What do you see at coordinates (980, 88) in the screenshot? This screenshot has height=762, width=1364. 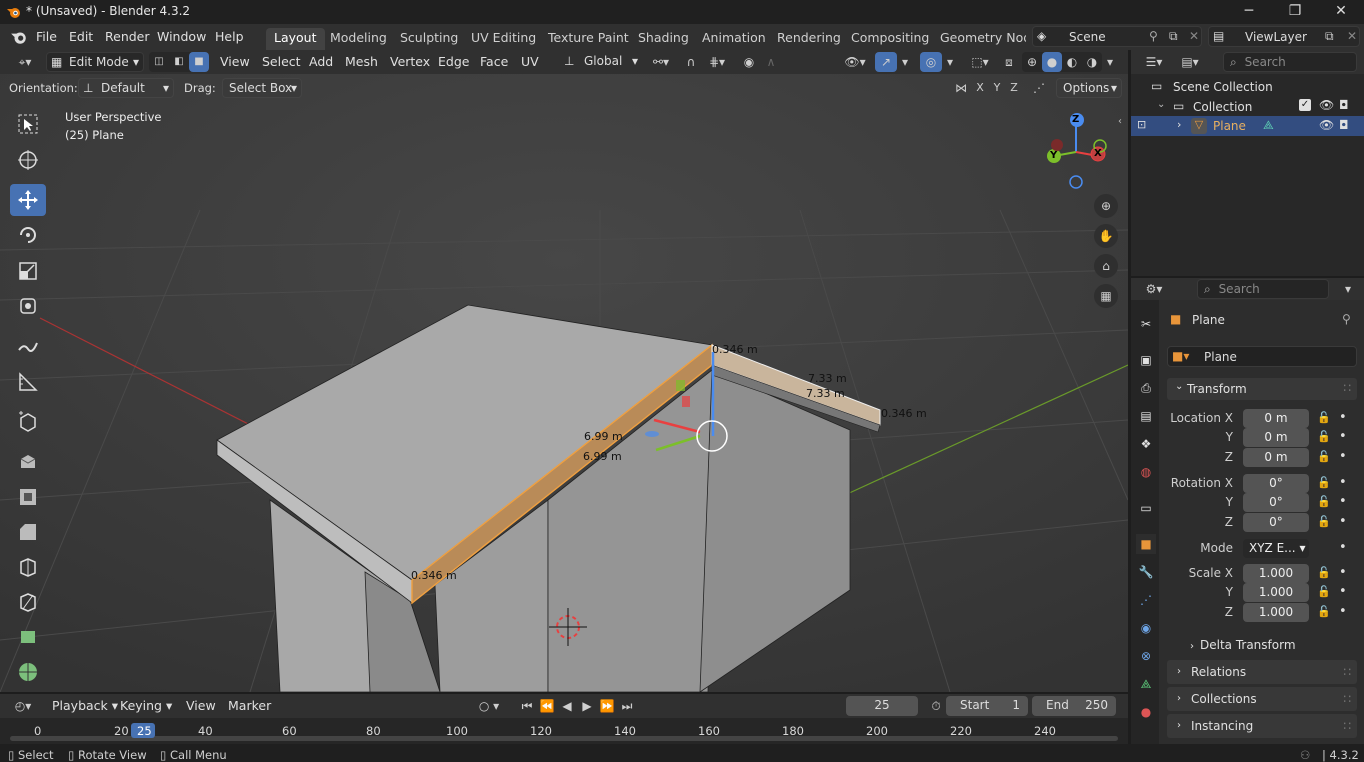 I see `mirror-x-toggle: X` at bounding box center [980, 88].